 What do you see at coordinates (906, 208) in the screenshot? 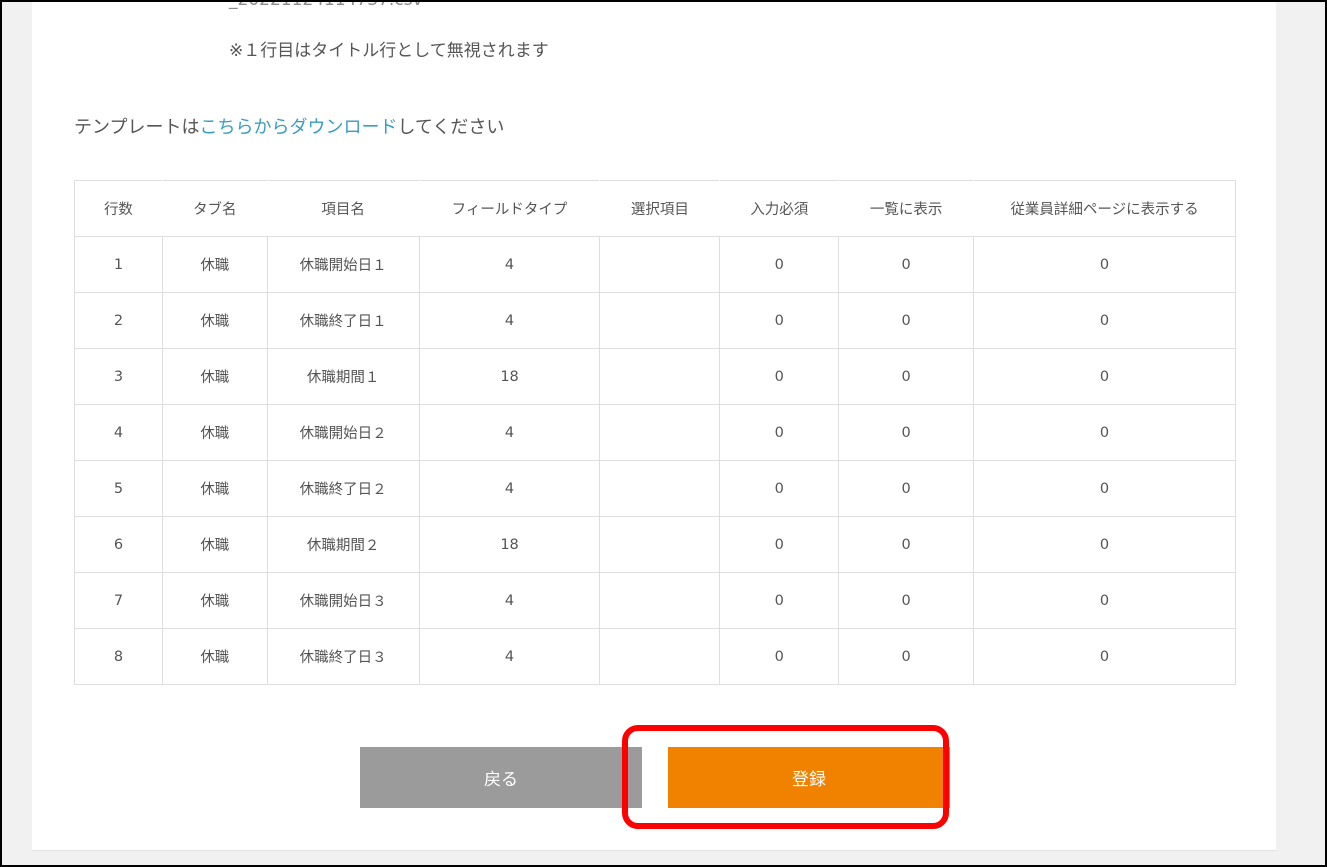
I see `header-show-in-list: 一覧に表示` at bounding box center [906, 208].